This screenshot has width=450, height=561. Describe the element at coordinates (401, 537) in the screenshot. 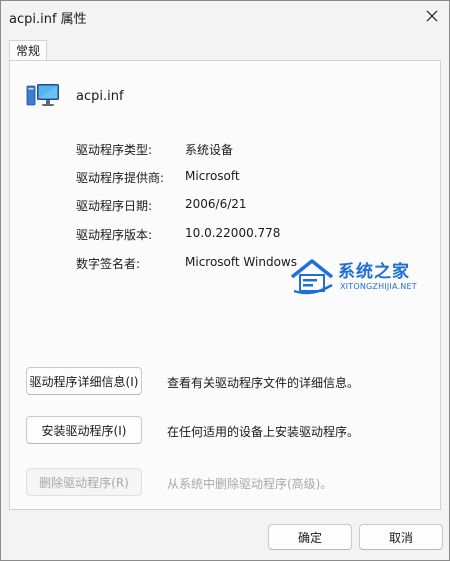

I see `cancel-button: 取消` at that location.